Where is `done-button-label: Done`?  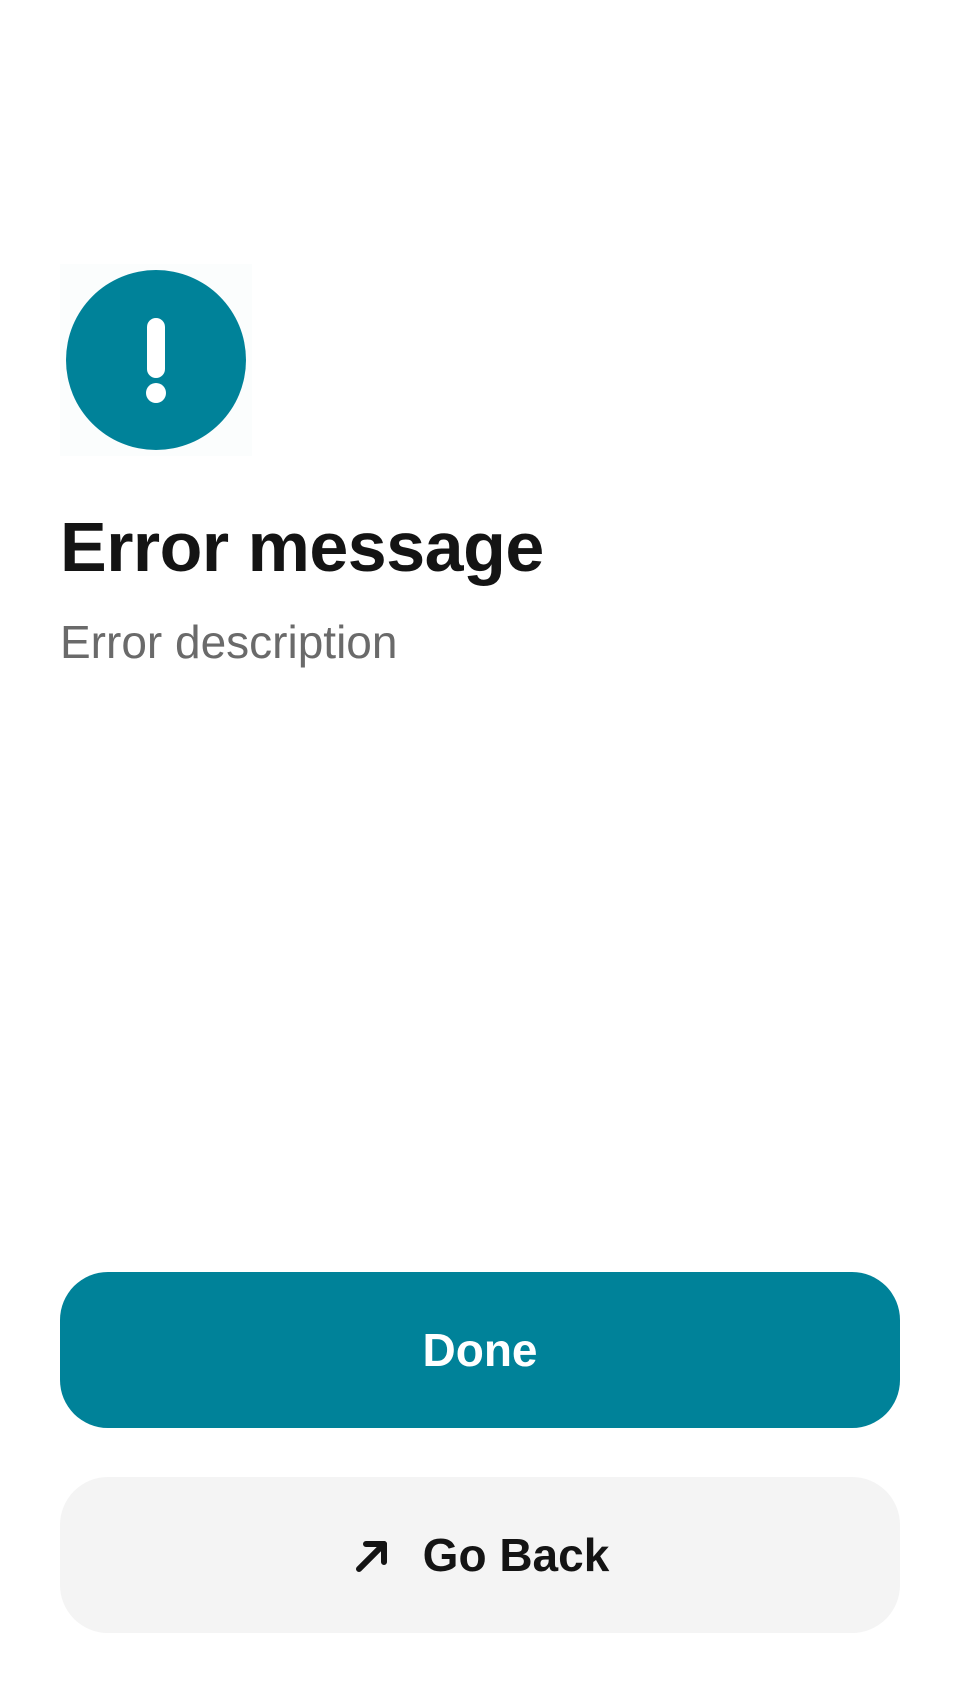 done-button-label: Done is located at coordinates (480, 1350).